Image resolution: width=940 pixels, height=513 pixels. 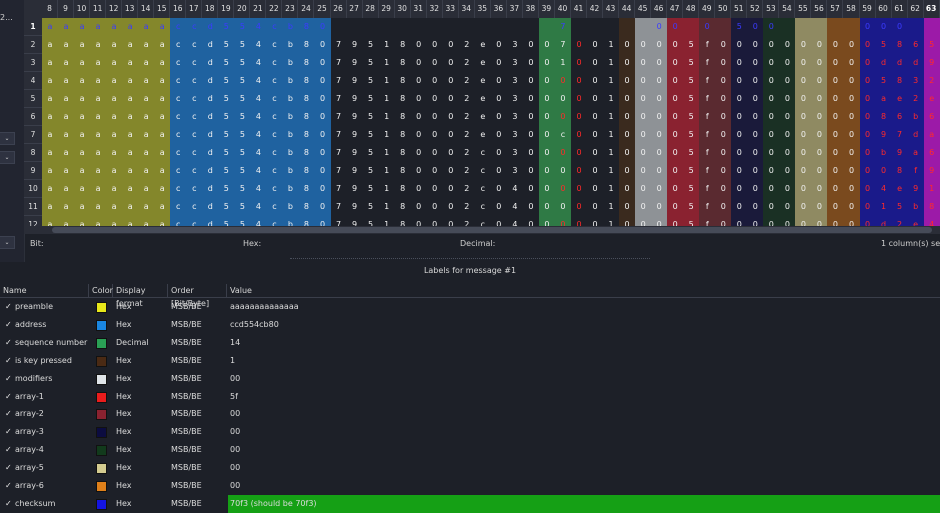 What do you see at coordinates (723, 9) in the screenshot?
I see `column-header-50: 50` at bounding box center [723, 9].